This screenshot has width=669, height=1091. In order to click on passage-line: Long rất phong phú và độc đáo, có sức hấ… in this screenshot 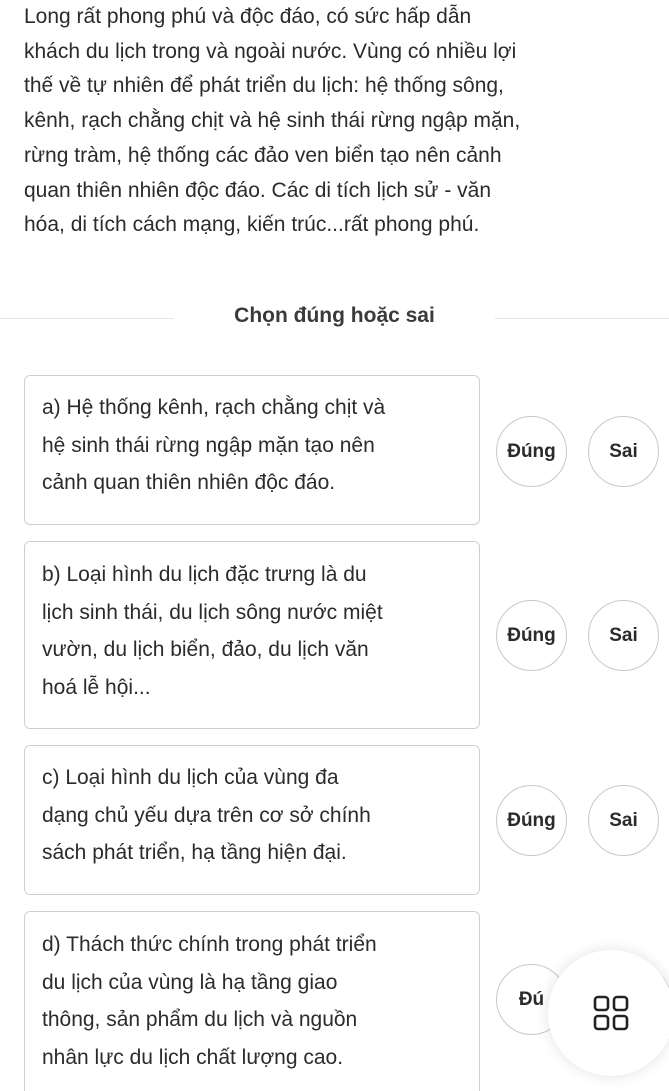, I will do `click(248, 16)`.